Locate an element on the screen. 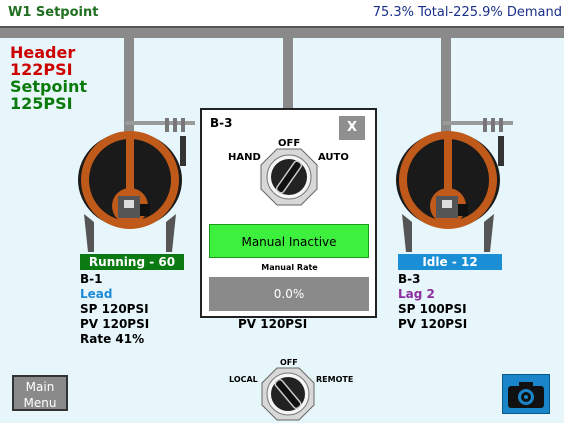  b1-name: B-1 is located at coordinates (91, 279).